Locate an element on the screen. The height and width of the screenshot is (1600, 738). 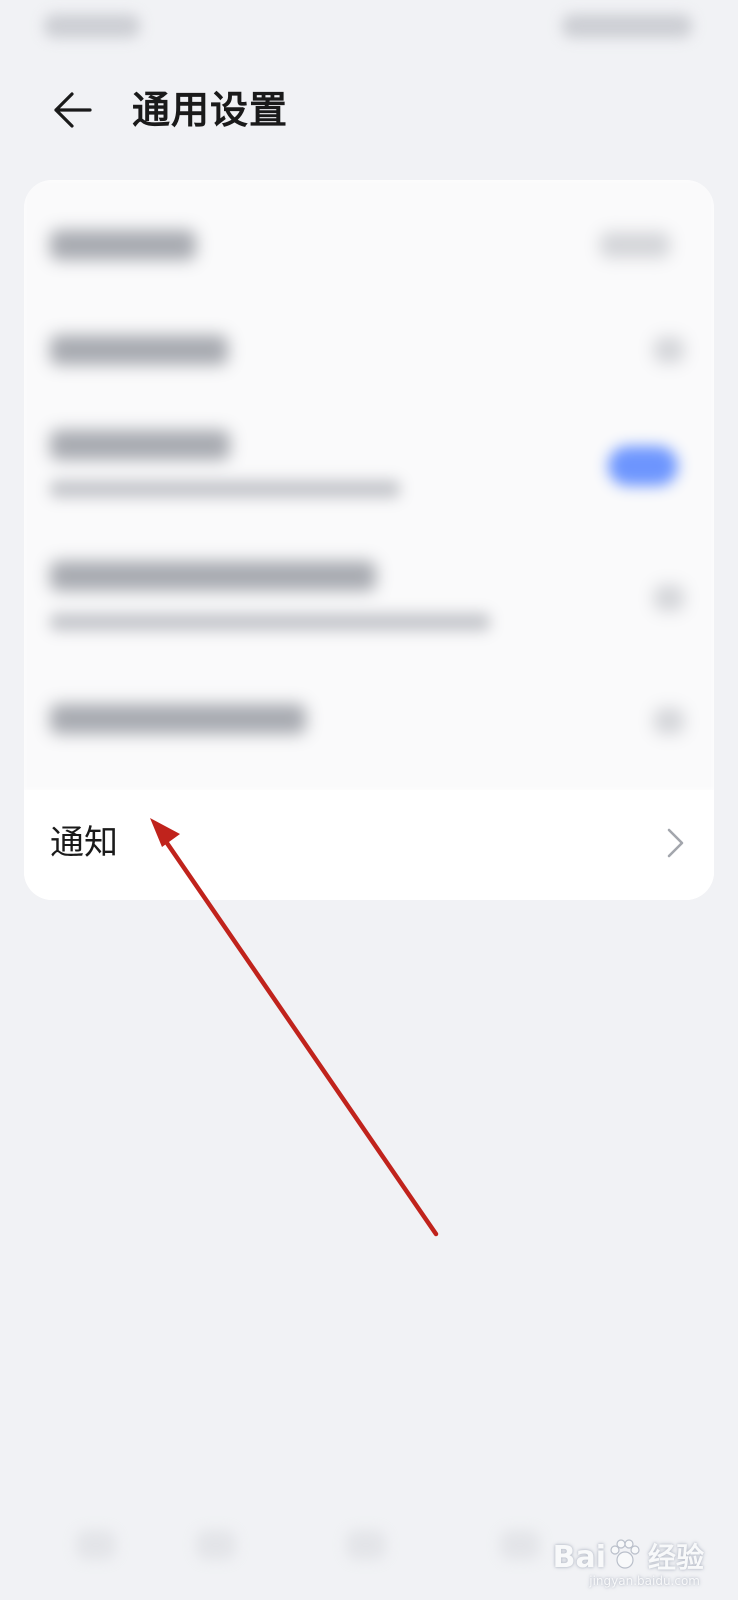
watermark-brand: Bai is located at coordinates (579, 1557).